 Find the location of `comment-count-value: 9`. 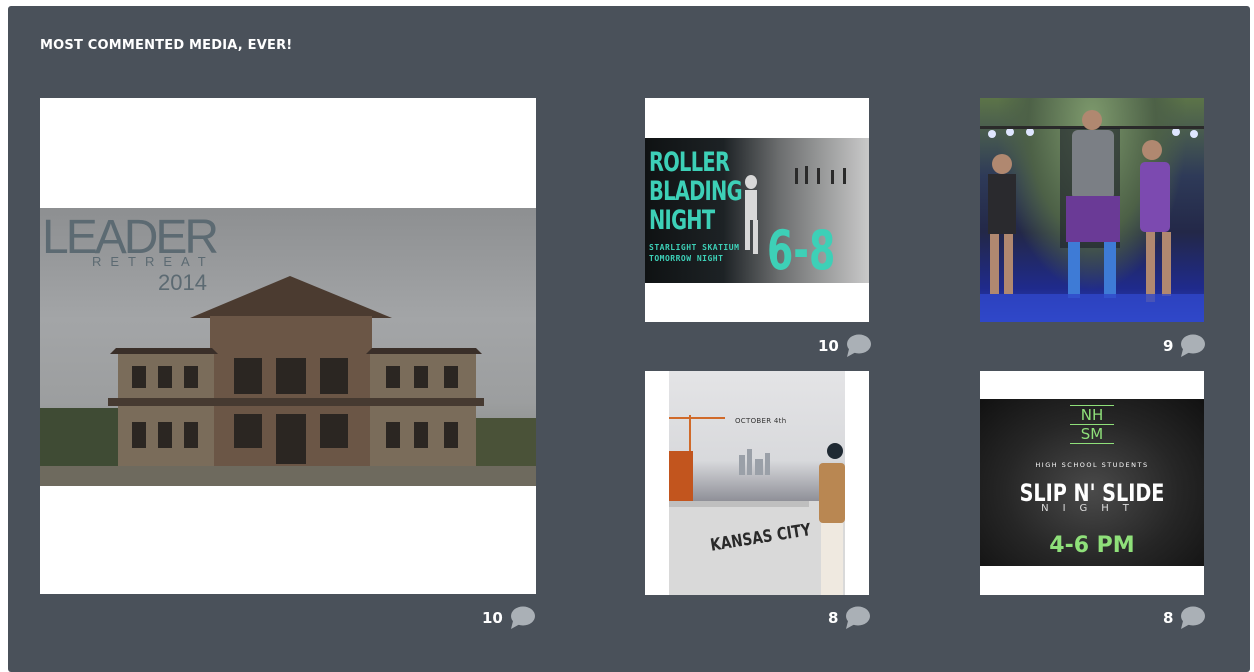

comment-count-value: 9 is located at coordinates (1168, 346).